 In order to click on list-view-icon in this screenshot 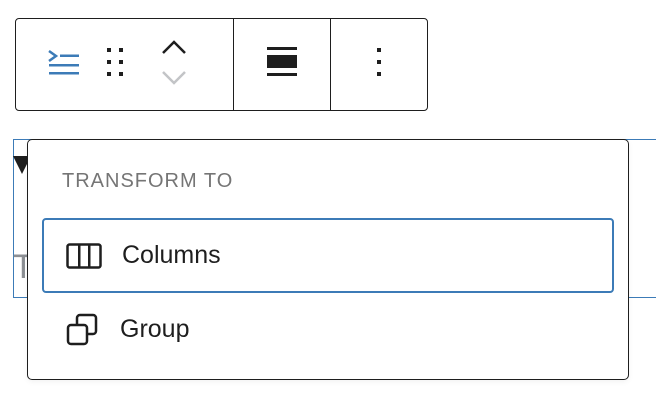, I will do `click(64, 64)`.